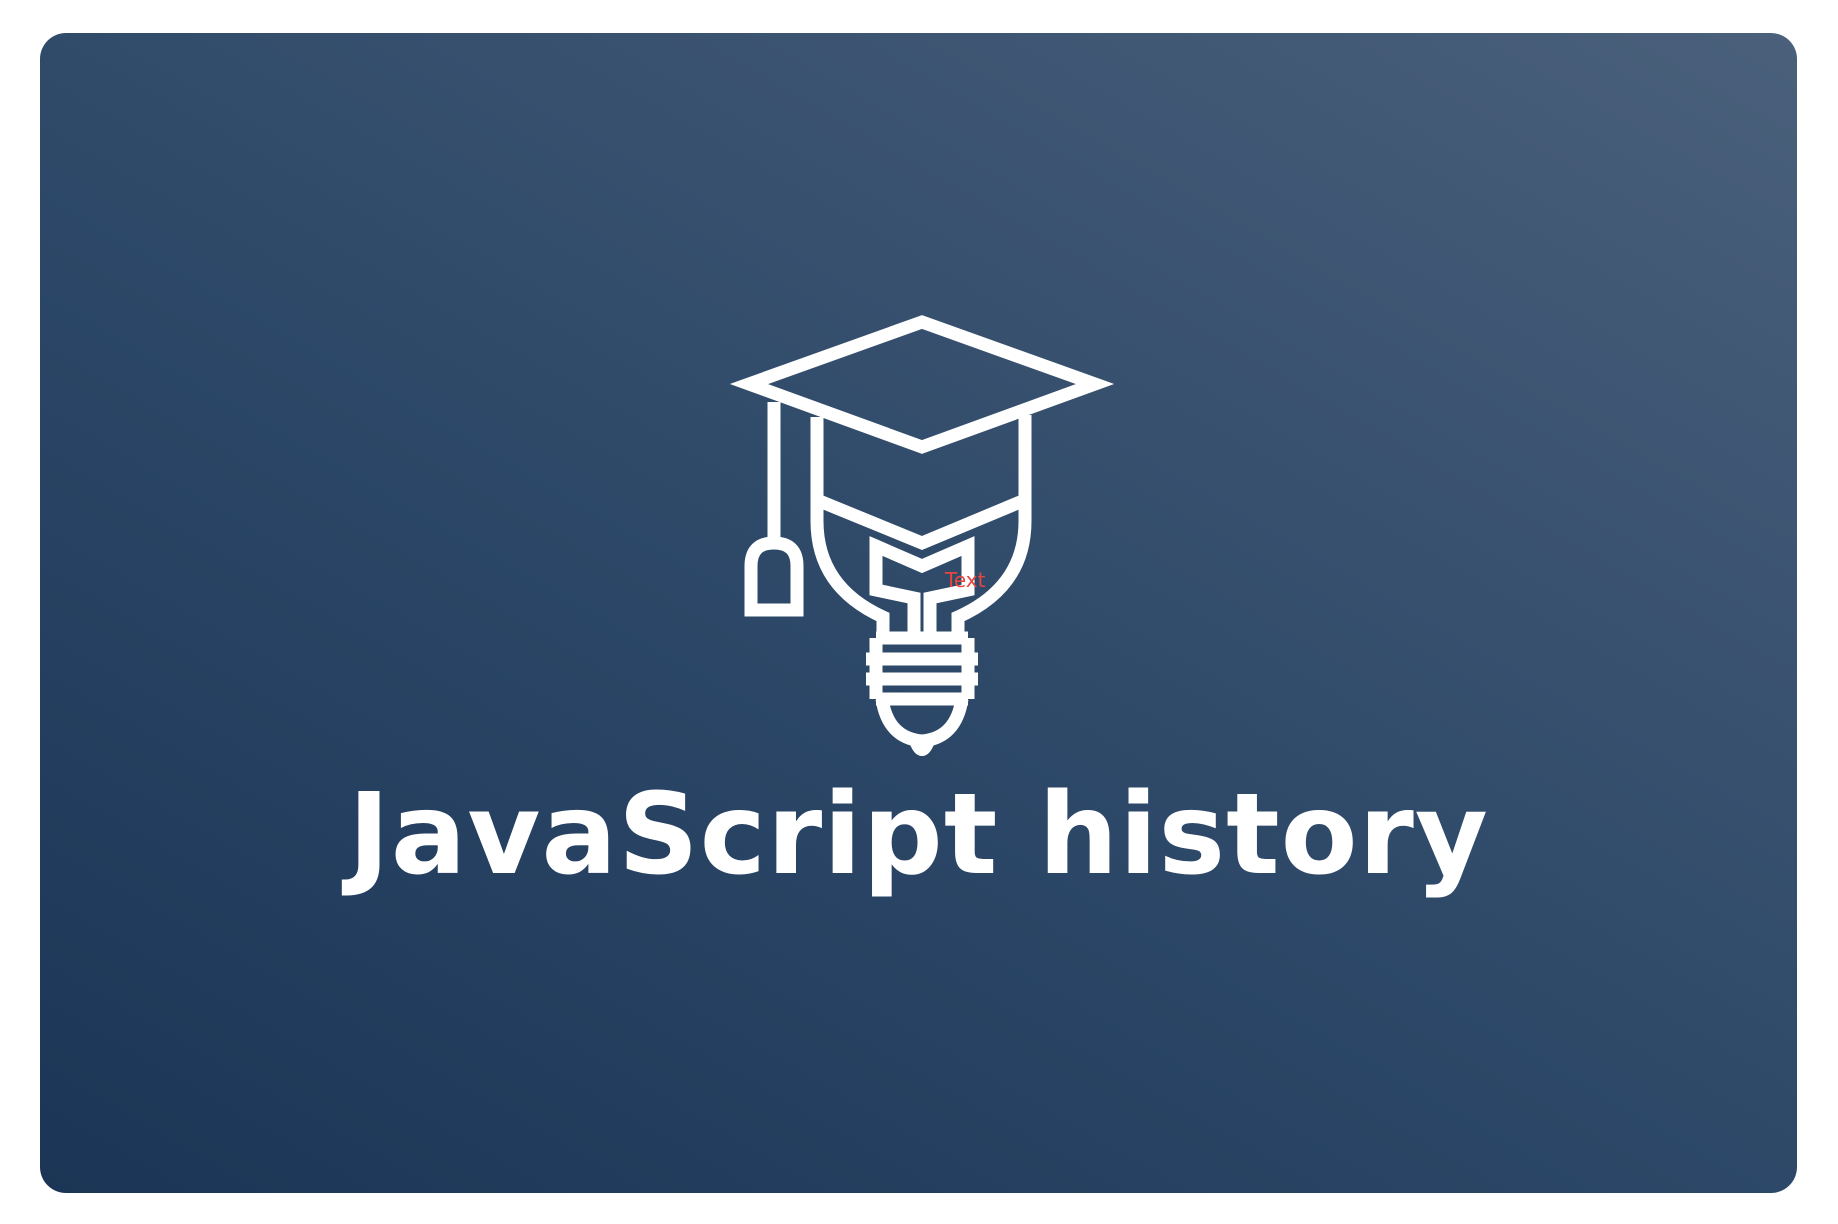  What do you see at coordinates (922, 384) in the screenshot?
I see `cap-board` at bounding box center [922, 384].